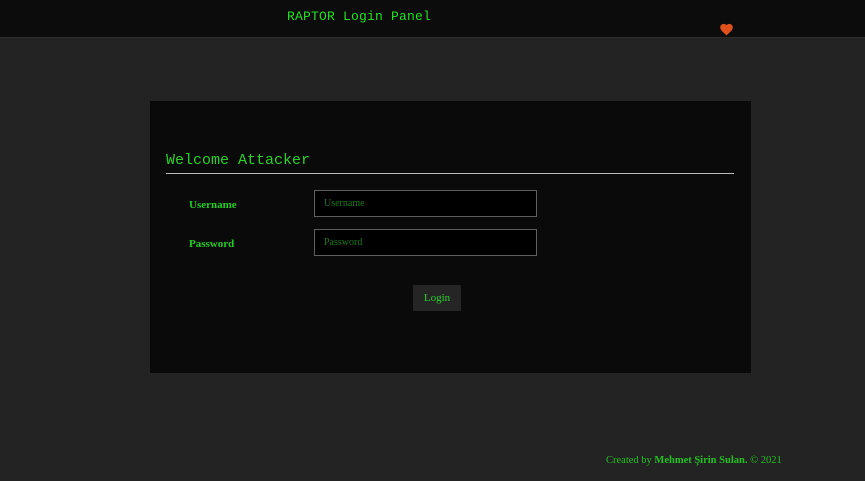 This screenshot has height=481, width=865. Describe the element at coordinates (764, 460) in the screenshot. I see `footer-copyright: © 2021` at that location.